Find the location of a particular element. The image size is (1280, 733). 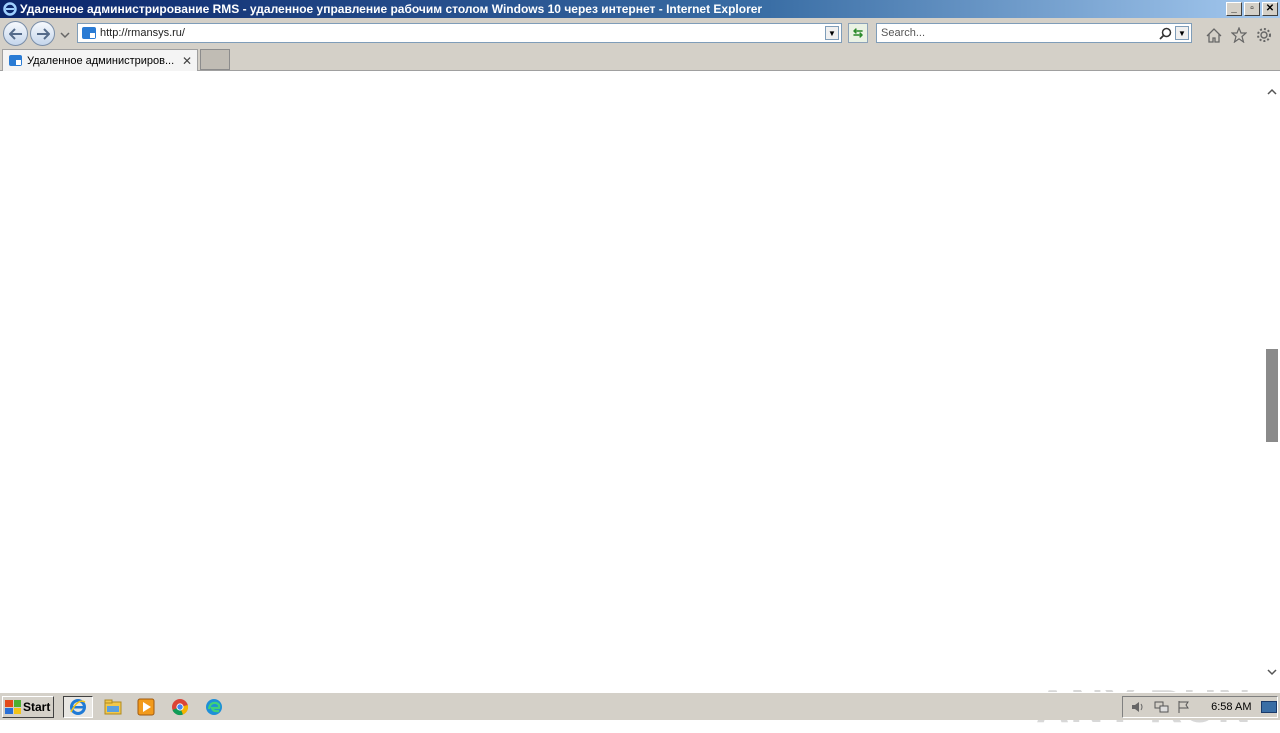

start-label: Start is located at coordinates (37, 707).